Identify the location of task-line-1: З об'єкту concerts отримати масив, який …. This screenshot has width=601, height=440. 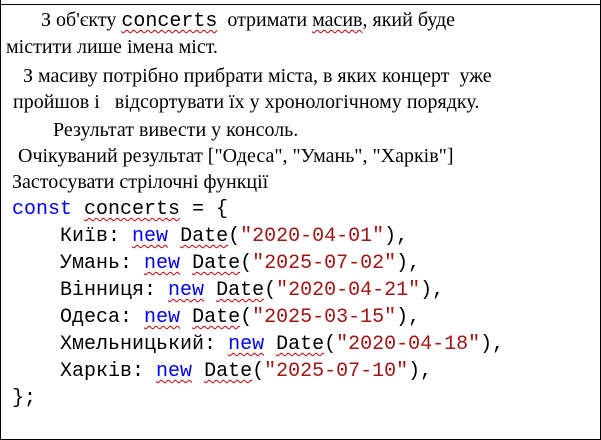
(248, 21).